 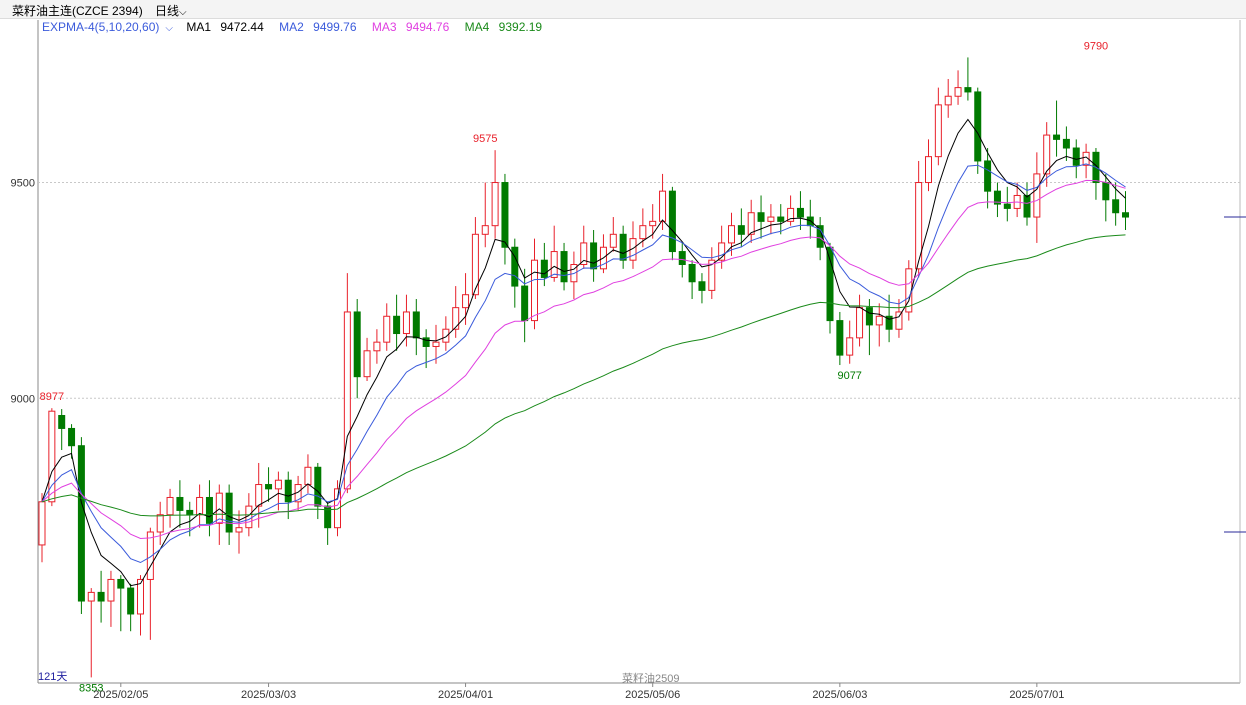 What do you see at coordinates (849, 376) in the screenshot?
I see `price-annotation-9077: 9077` at bounding box center [849, 376].